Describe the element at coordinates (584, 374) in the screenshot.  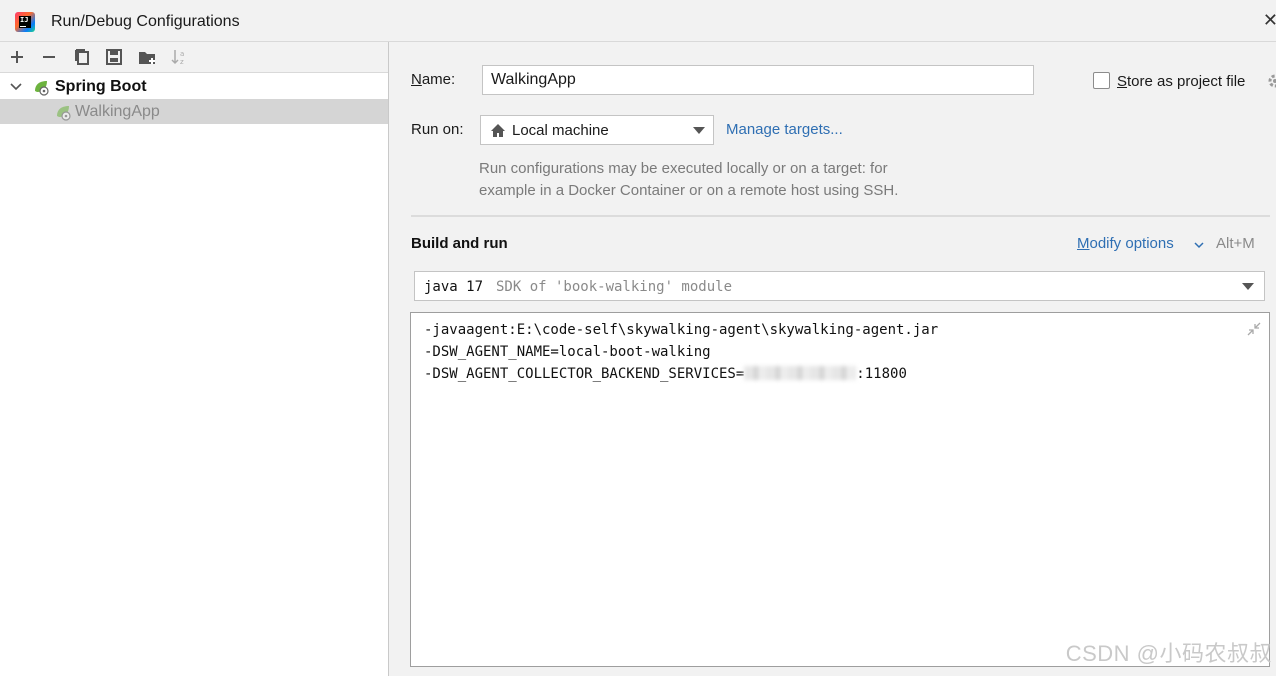
I see `vm-option-line-3-prefix: -DSW_AGENT_COLLECTOR_BACKEND_SERVICES=` at that location.